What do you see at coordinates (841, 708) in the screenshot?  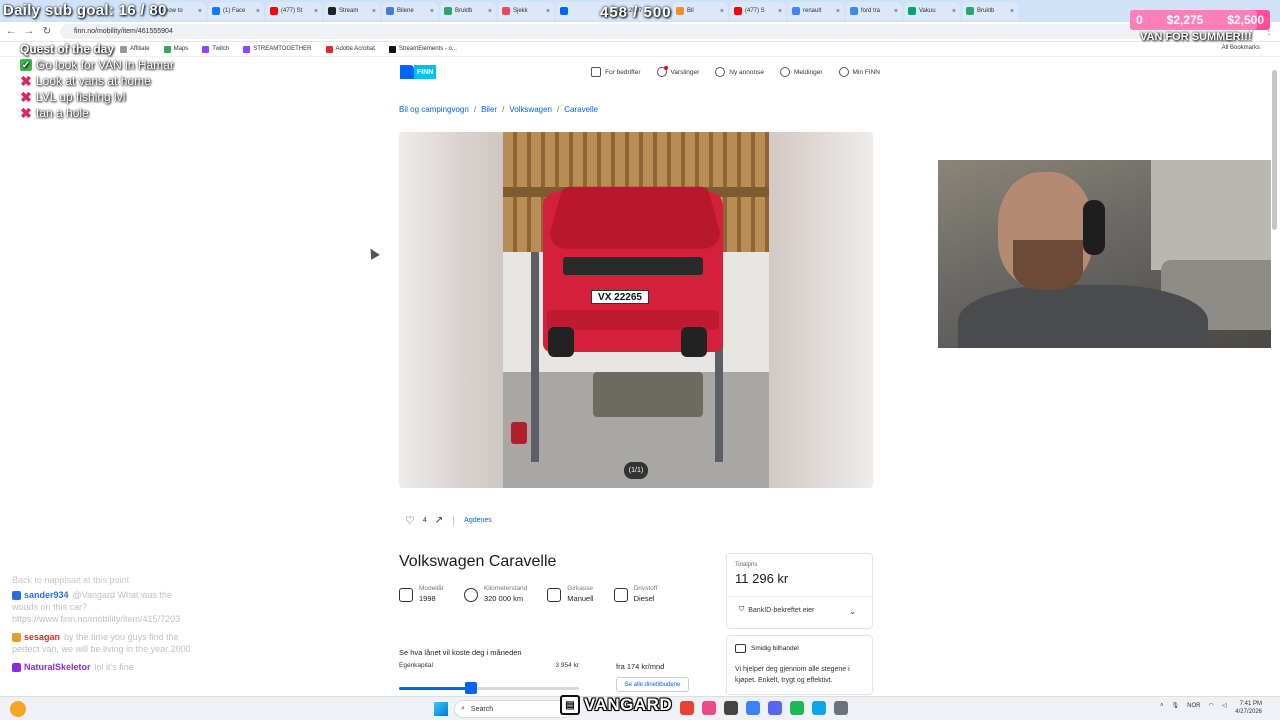 I see `settings-icon` at bounding box center [841, 708].